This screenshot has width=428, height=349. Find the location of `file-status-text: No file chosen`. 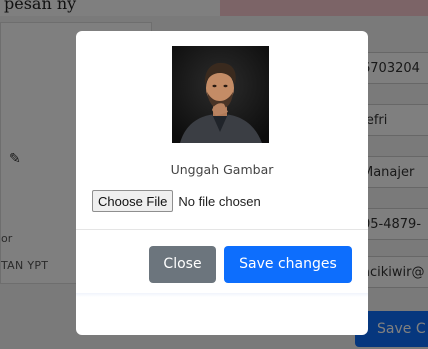

file-status-text: No file chosen is located at coordinates (219, 201).